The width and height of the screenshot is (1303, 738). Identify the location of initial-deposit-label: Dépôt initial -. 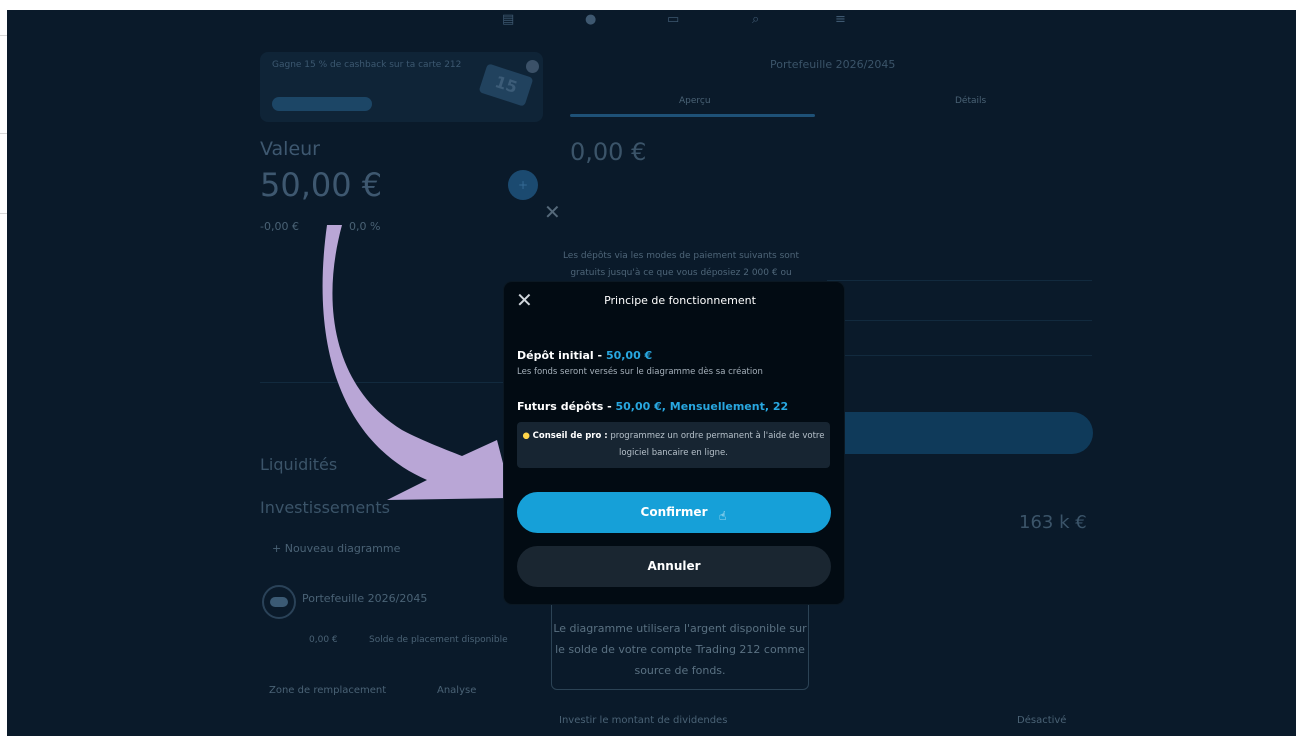
(561, 355).